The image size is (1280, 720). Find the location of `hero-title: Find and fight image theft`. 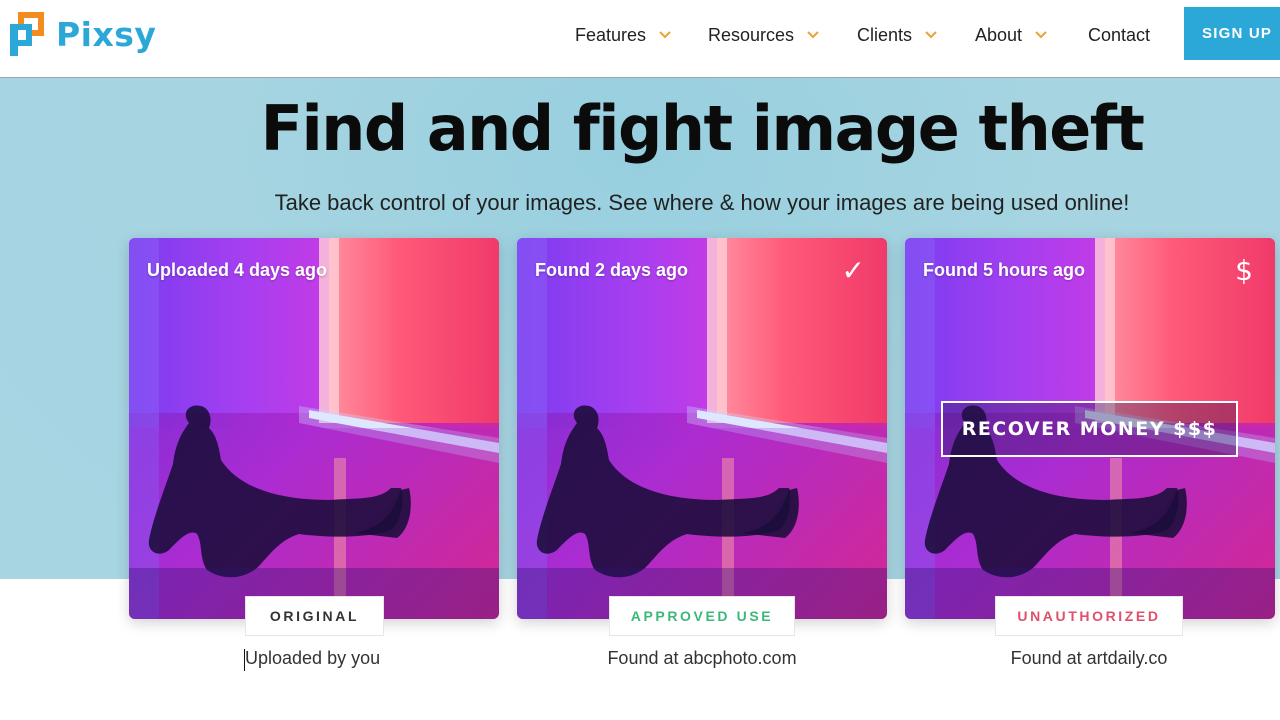

hero-title: Find and fight image theft is located at coordinates (702, 128).